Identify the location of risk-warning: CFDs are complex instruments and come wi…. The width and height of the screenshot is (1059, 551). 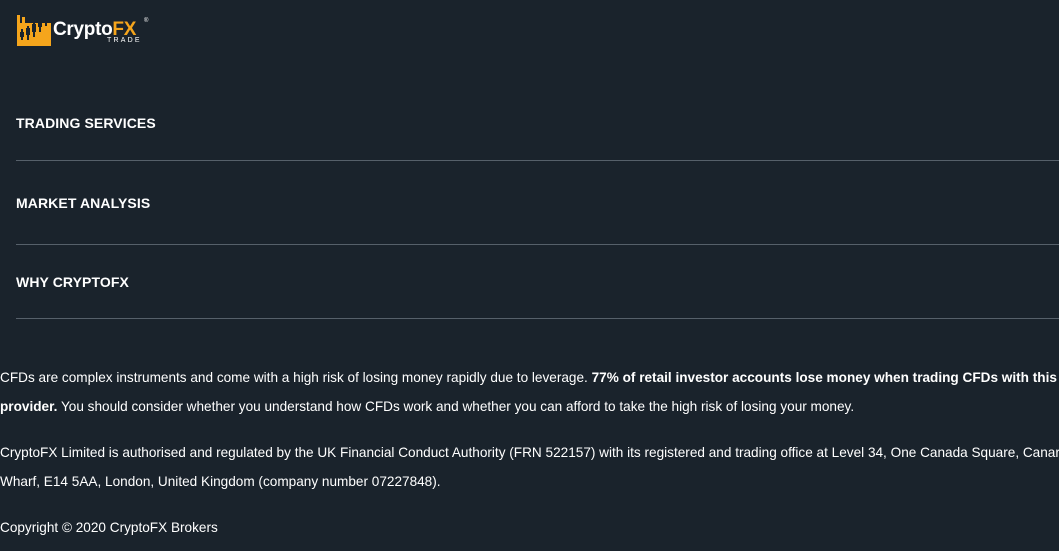
(529, 392).